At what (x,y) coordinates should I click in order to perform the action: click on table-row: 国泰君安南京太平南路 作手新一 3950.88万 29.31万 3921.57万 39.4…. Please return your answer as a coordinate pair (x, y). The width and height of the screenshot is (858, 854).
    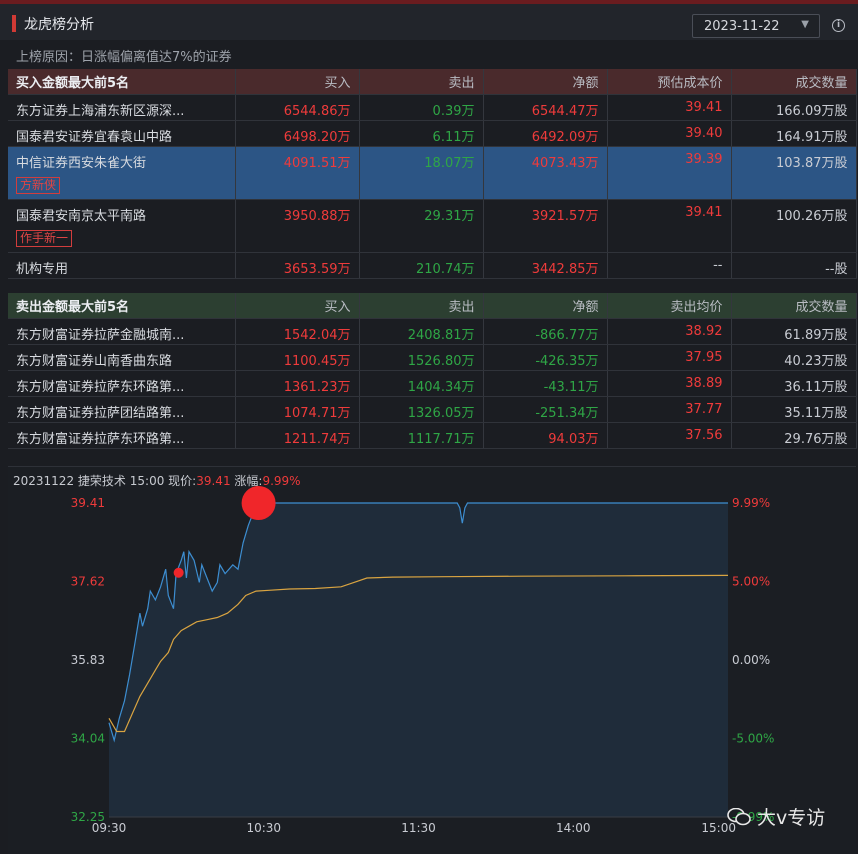
    Looking at the image, I should click on (432, 226).